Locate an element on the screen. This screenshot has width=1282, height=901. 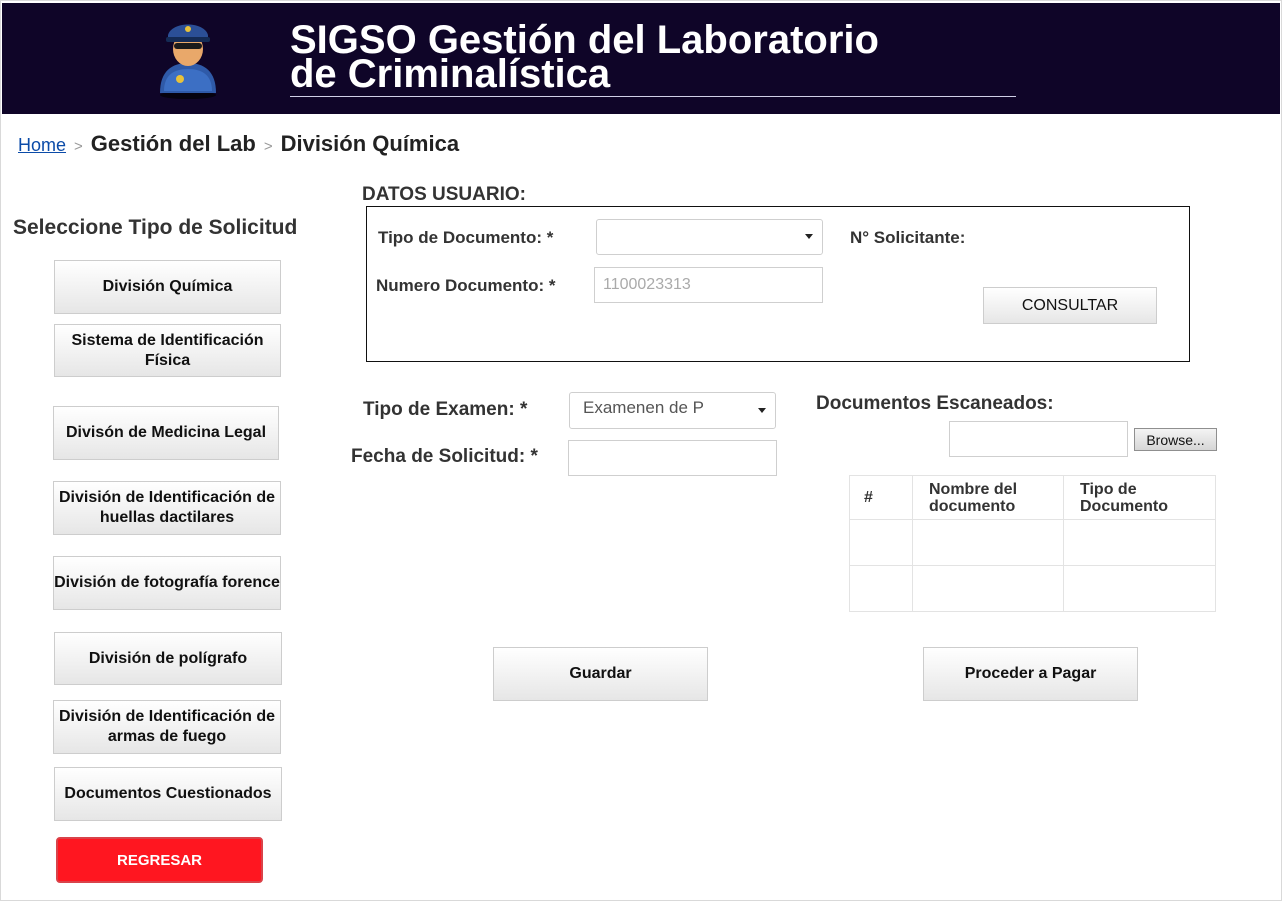
division-quimica-button: División Química is located at coordinates (167, 287).